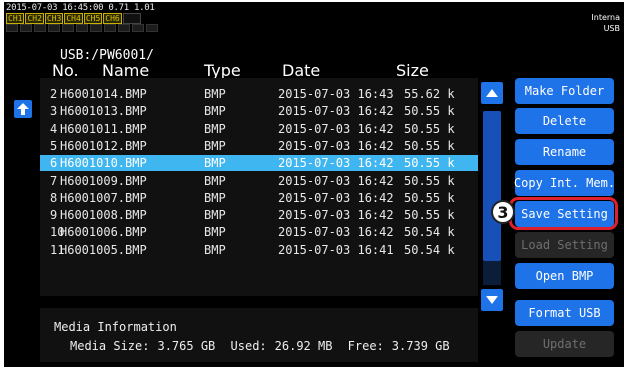 This screenshot has height=369, width=628. What do you see at coordinates (54, 197) in the screenshot?
I see `file-no-cell: 8` at bounding box center [54, 197].